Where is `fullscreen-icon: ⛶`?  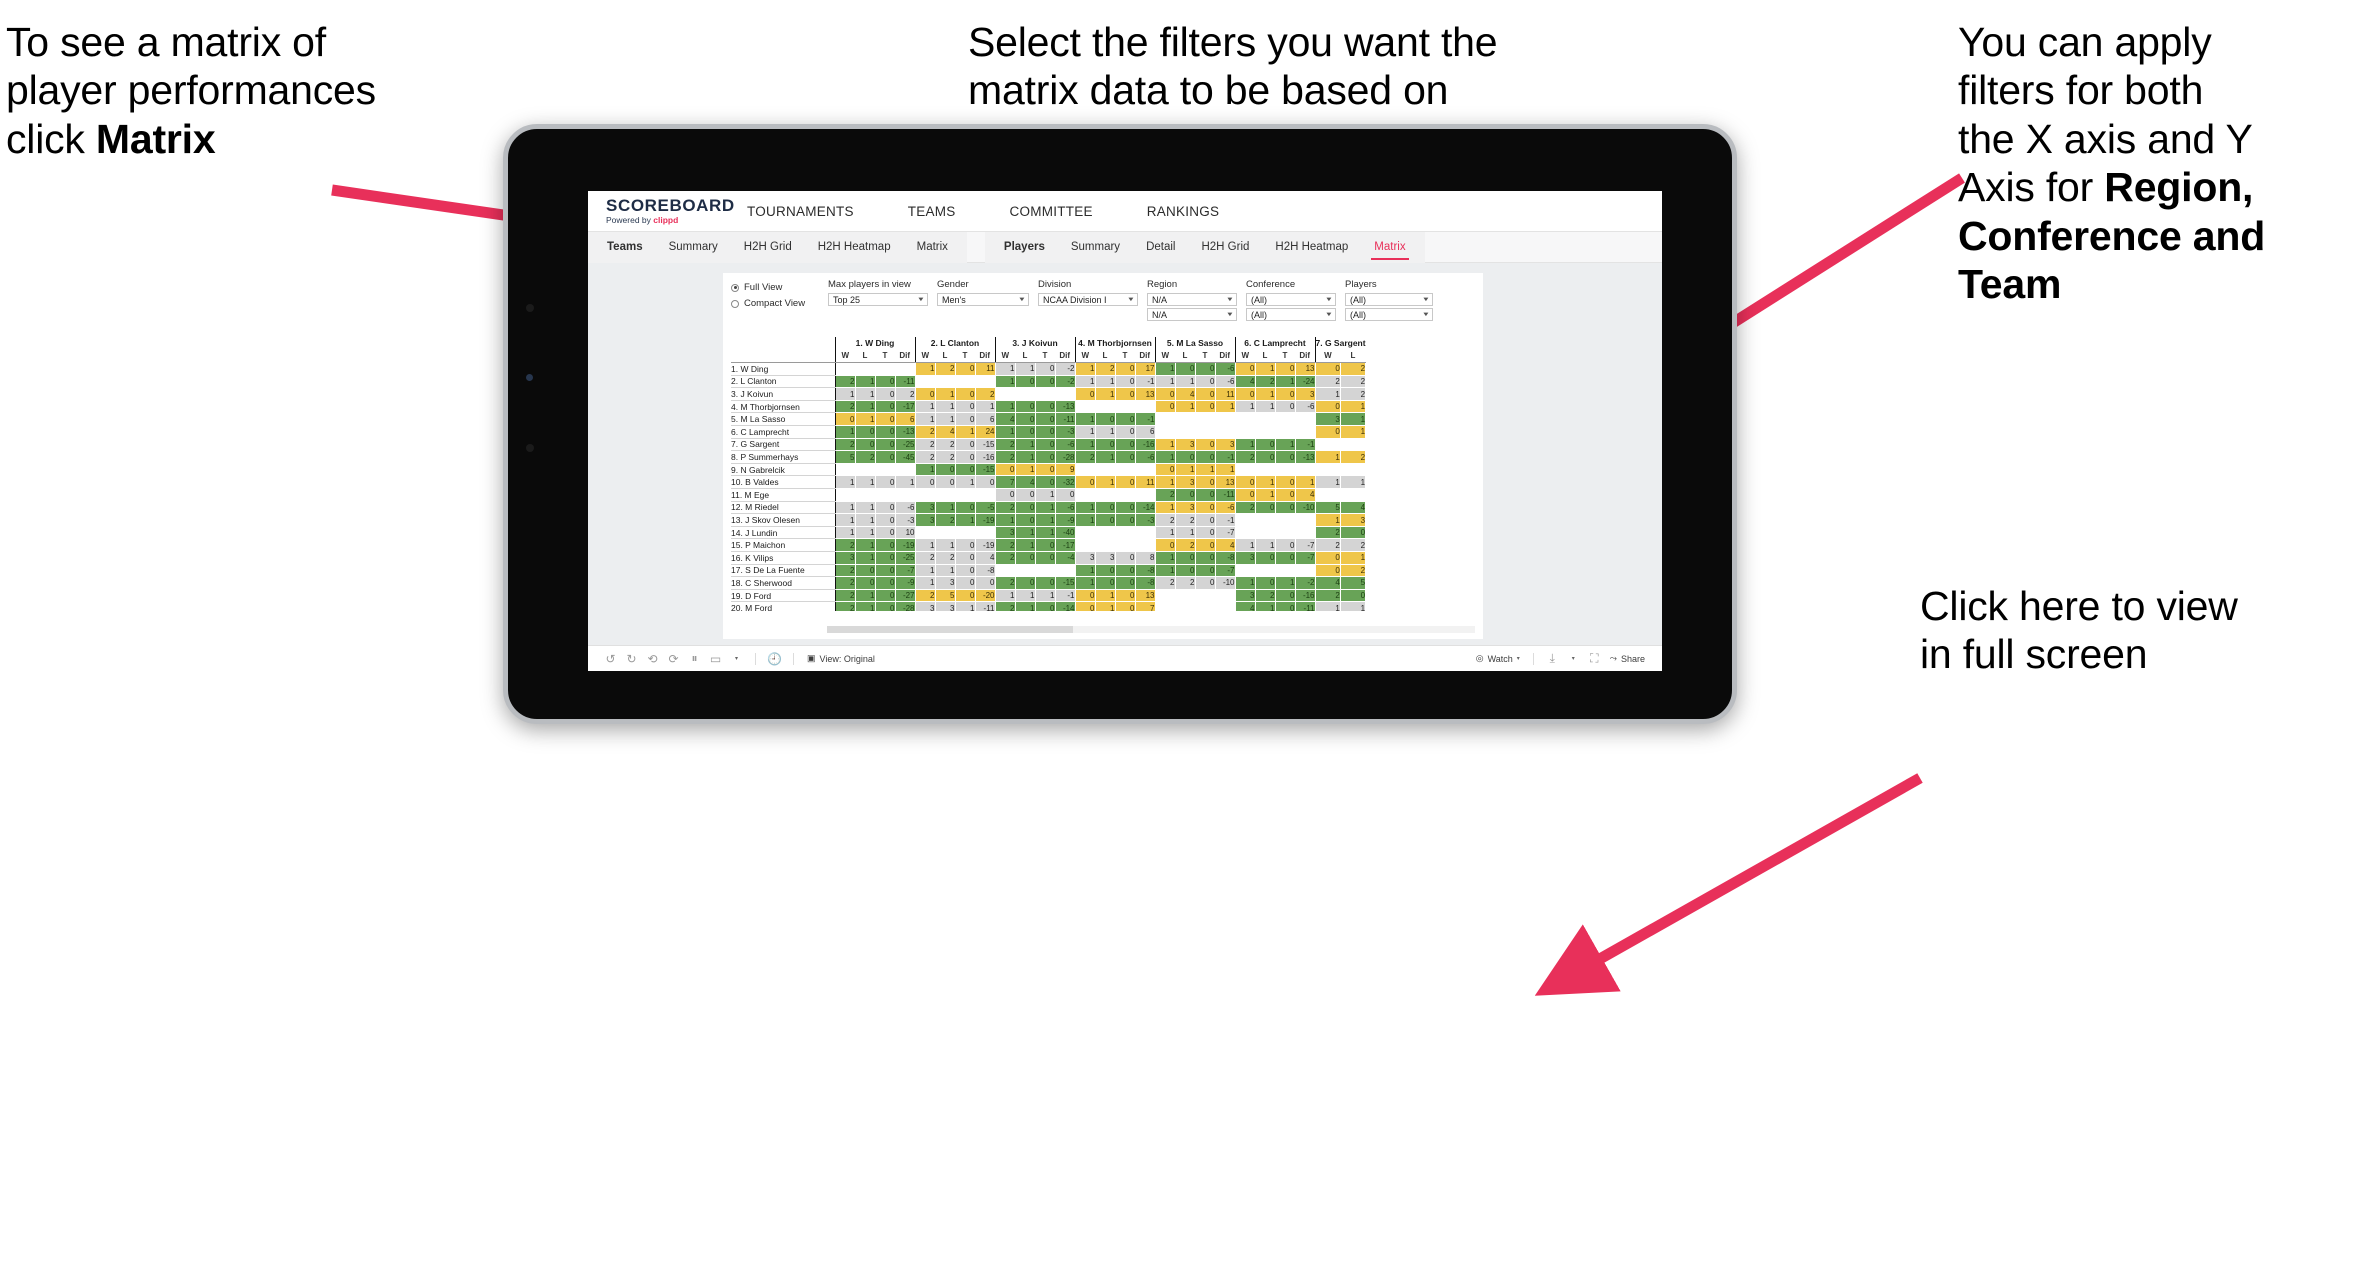
fullscreen-icon: ⛶ is located at coordinates (1594, 659).